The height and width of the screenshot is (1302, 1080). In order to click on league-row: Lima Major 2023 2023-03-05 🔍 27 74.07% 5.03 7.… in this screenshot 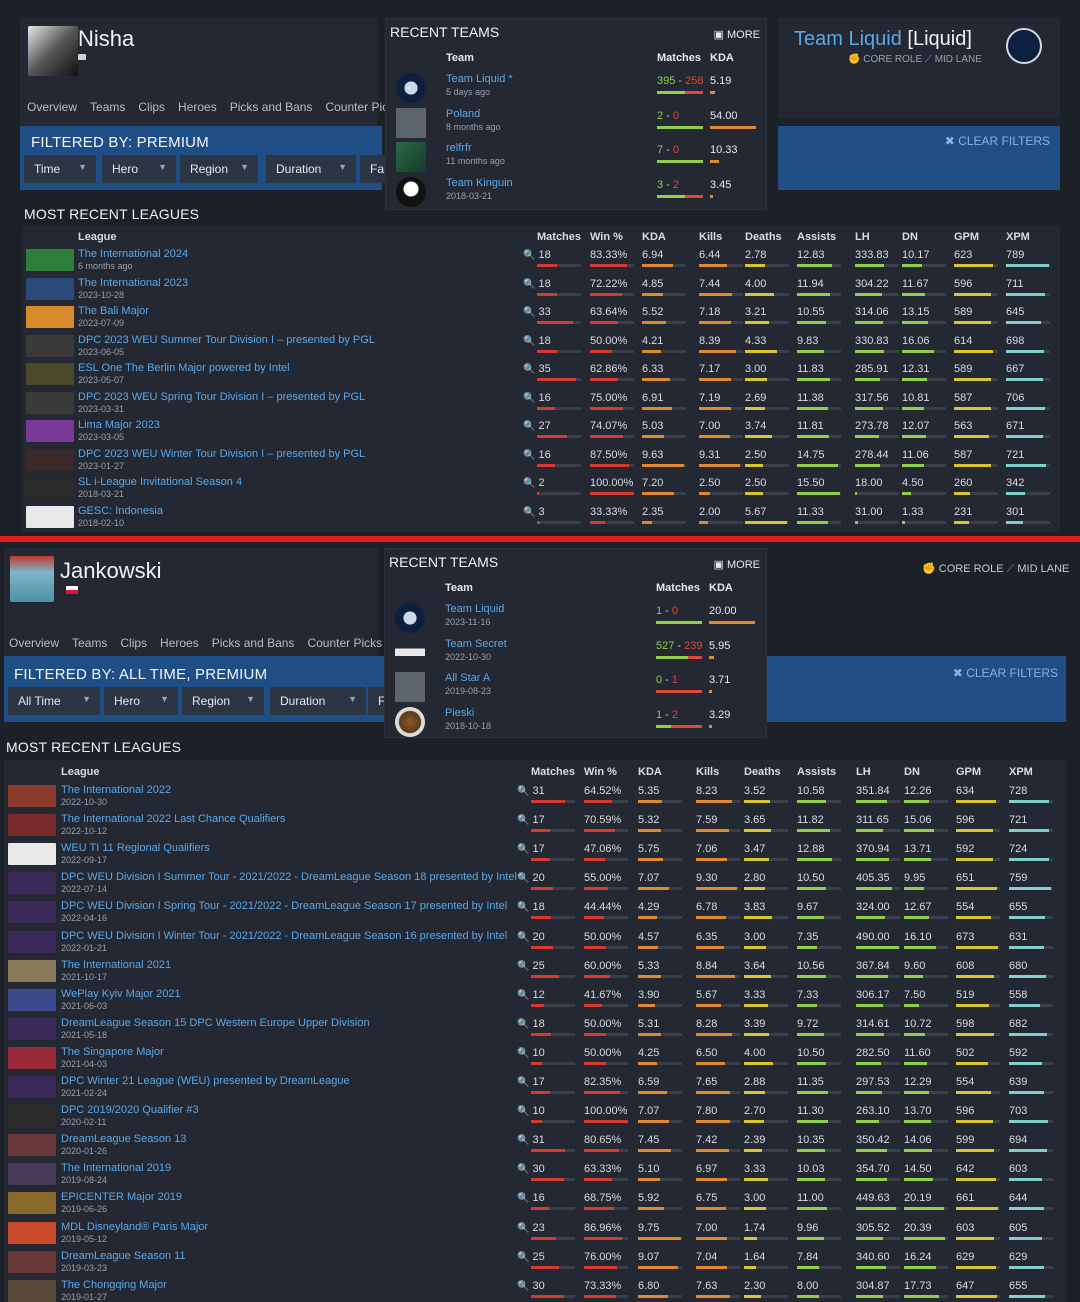, I will do `click(541, 431)`.